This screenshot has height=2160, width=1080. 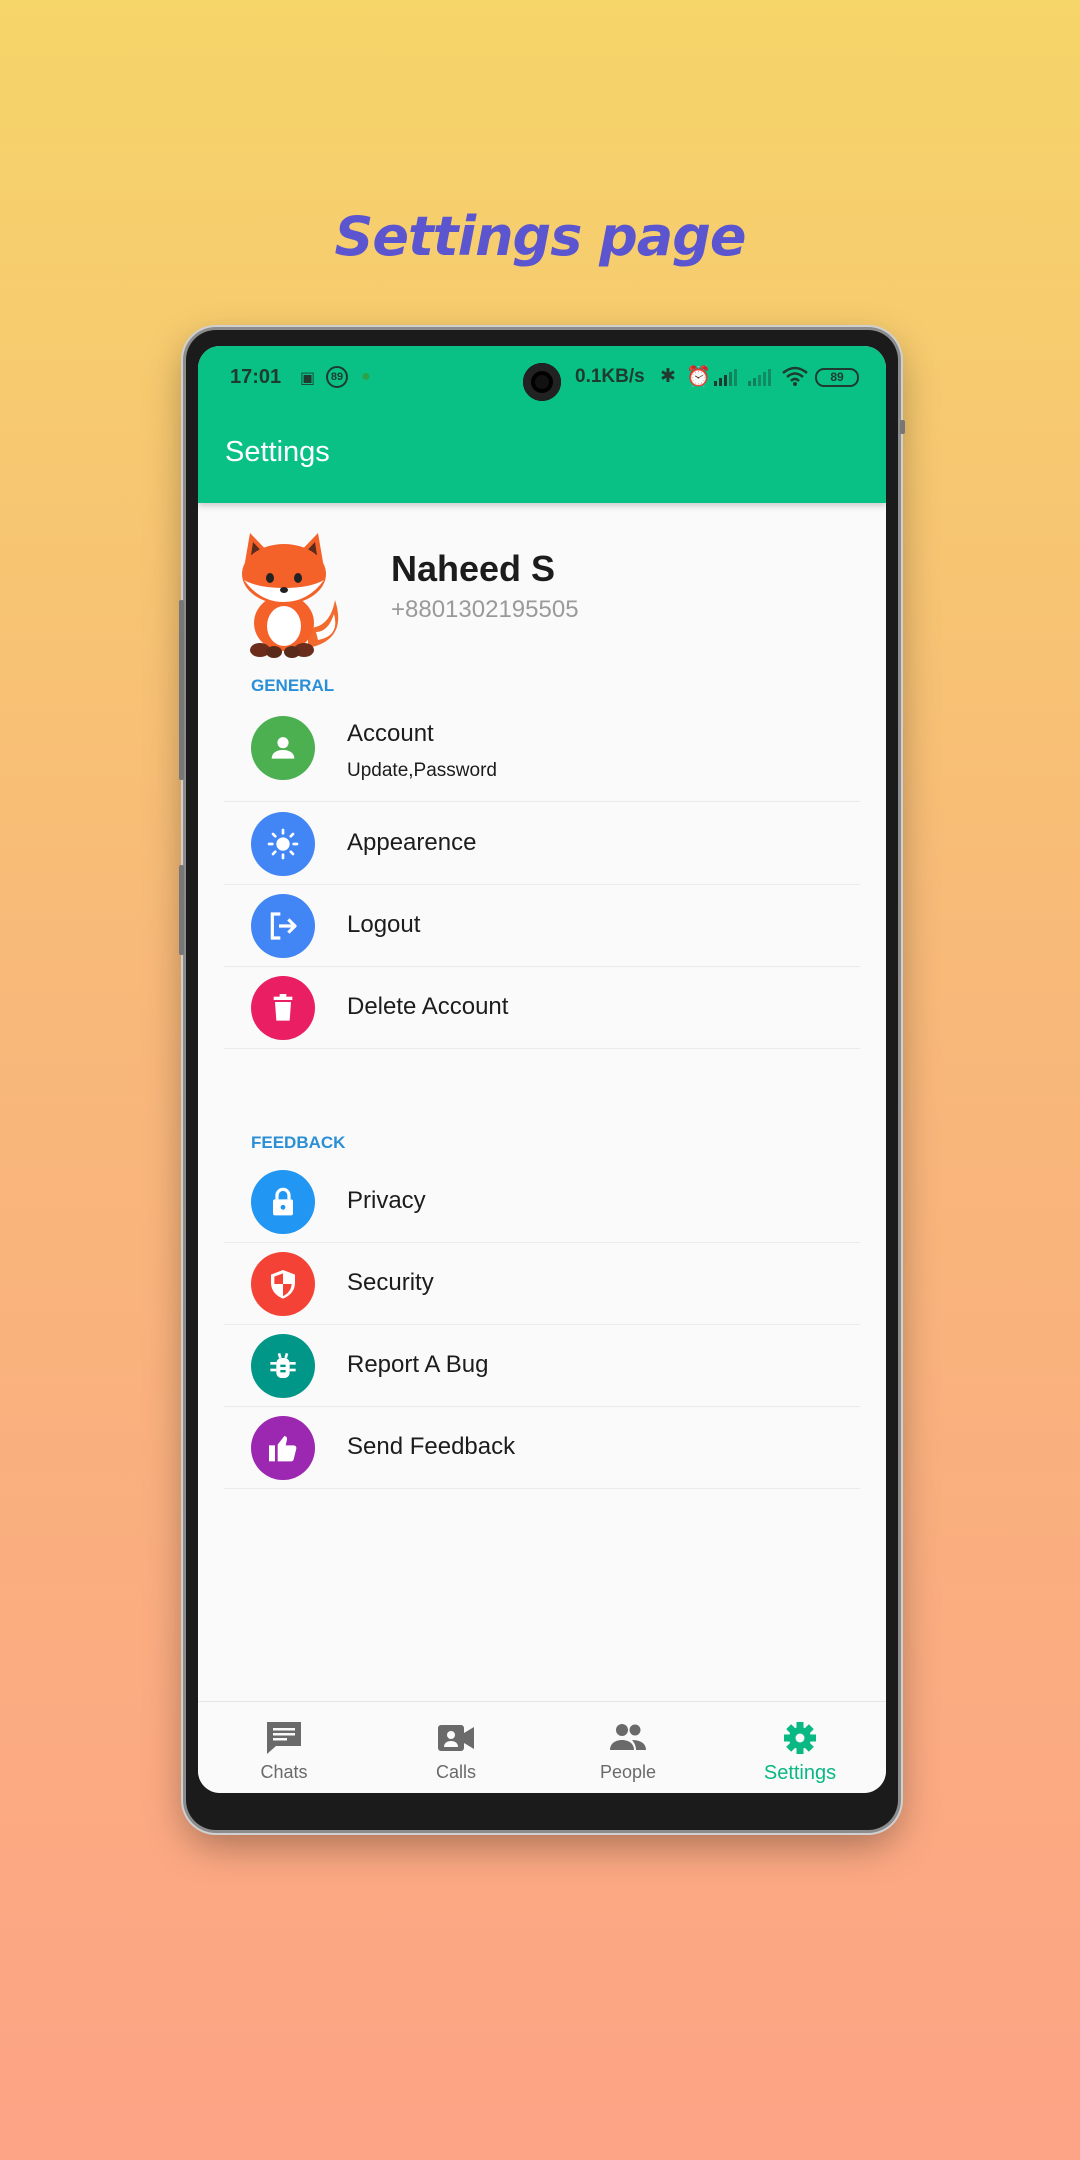 What do you see at coordinates (277, 452) in the screenshot?
I see `page-title: Settings` at bounding box center [277, 452].